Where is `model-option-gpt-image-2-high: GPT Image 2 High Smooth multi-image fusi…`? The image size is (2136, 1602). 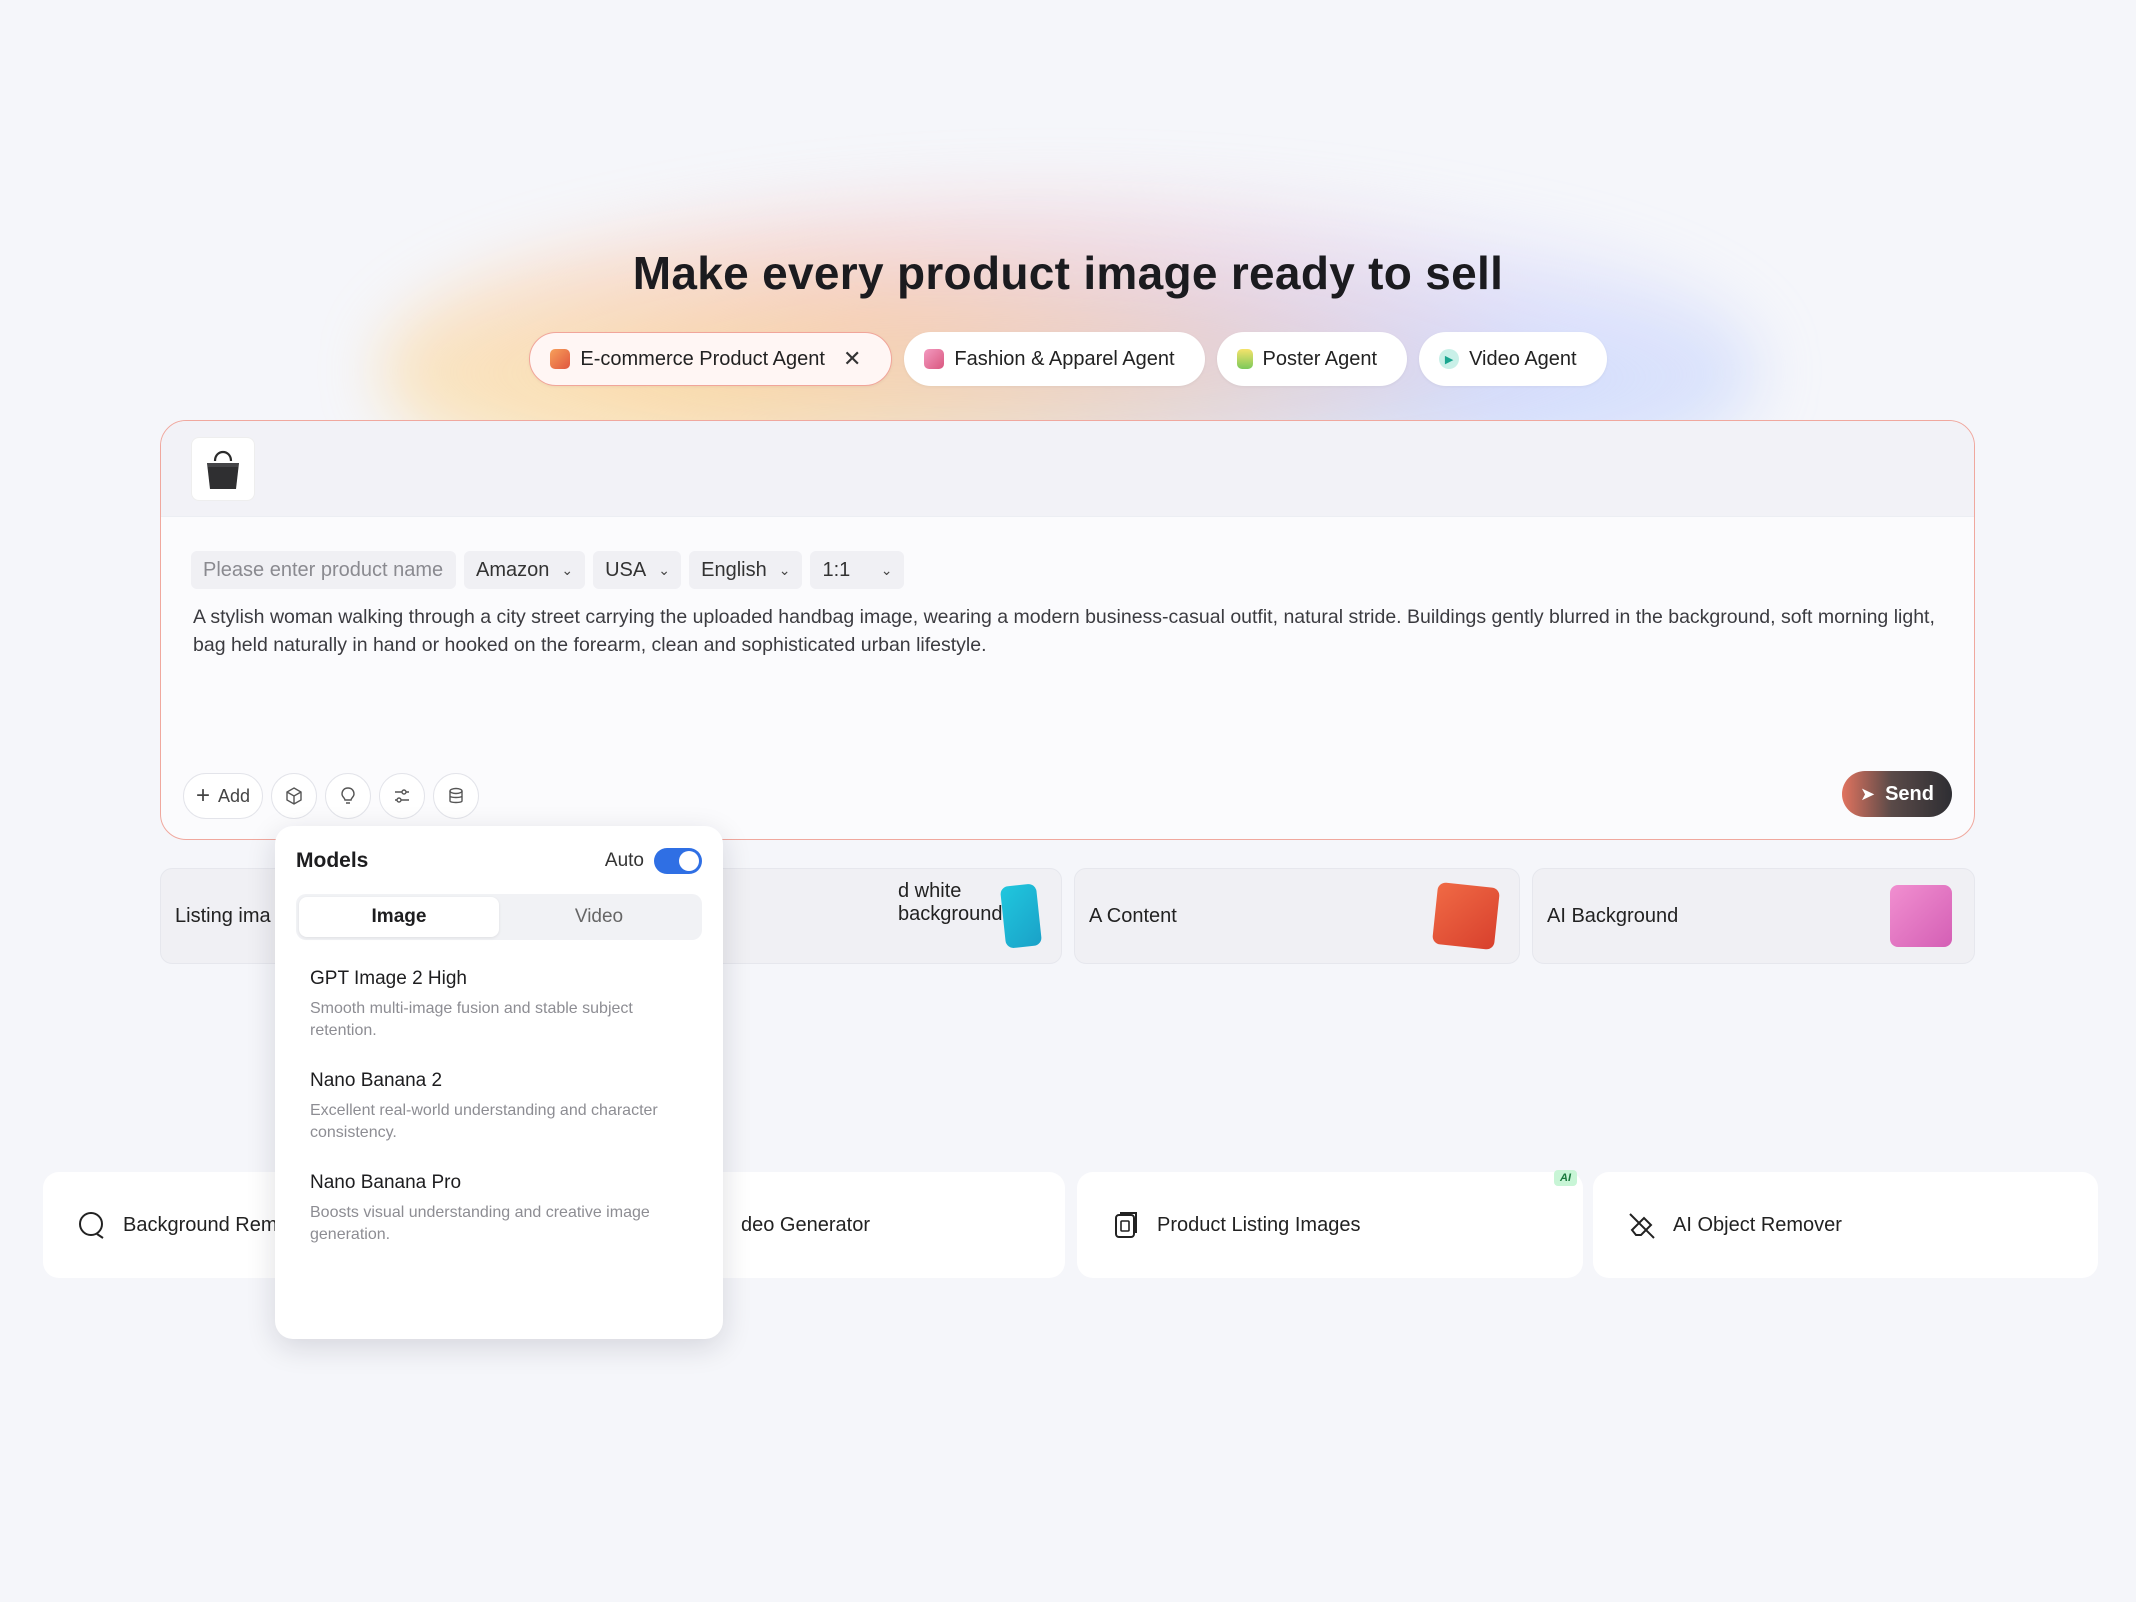 model-option-gpt-image-2-high: GPT Image 2 High Smooth multi-image fusi… is located at coordinates (499, 1005).